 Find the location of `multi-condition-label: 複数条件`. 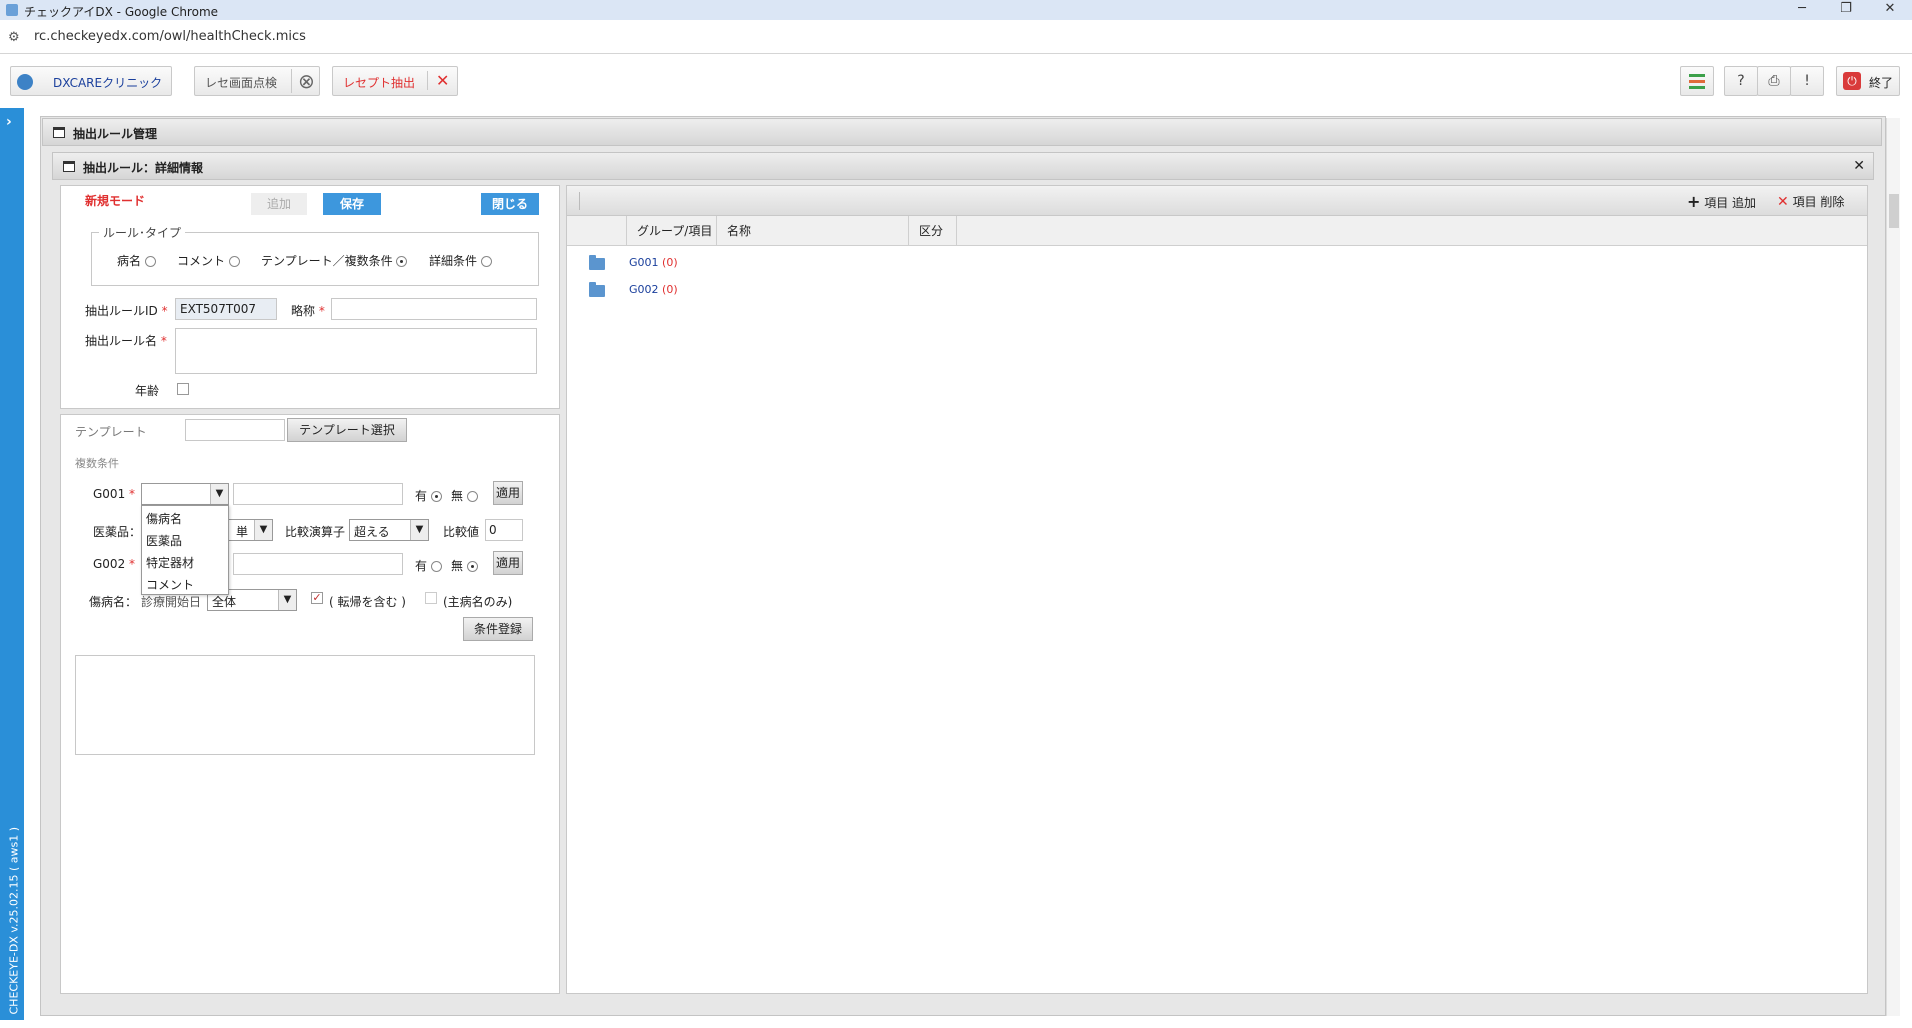

multi-condition-label: 複数条件 is located at coordinates (97, 463).